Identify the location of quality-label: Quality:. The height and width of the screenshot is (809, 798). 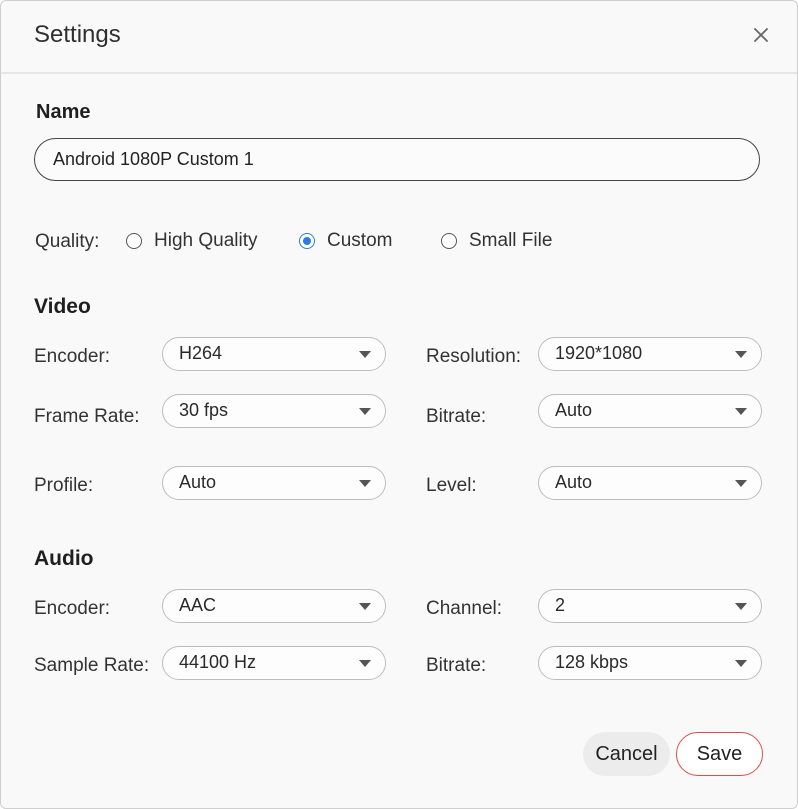
(67, 241).